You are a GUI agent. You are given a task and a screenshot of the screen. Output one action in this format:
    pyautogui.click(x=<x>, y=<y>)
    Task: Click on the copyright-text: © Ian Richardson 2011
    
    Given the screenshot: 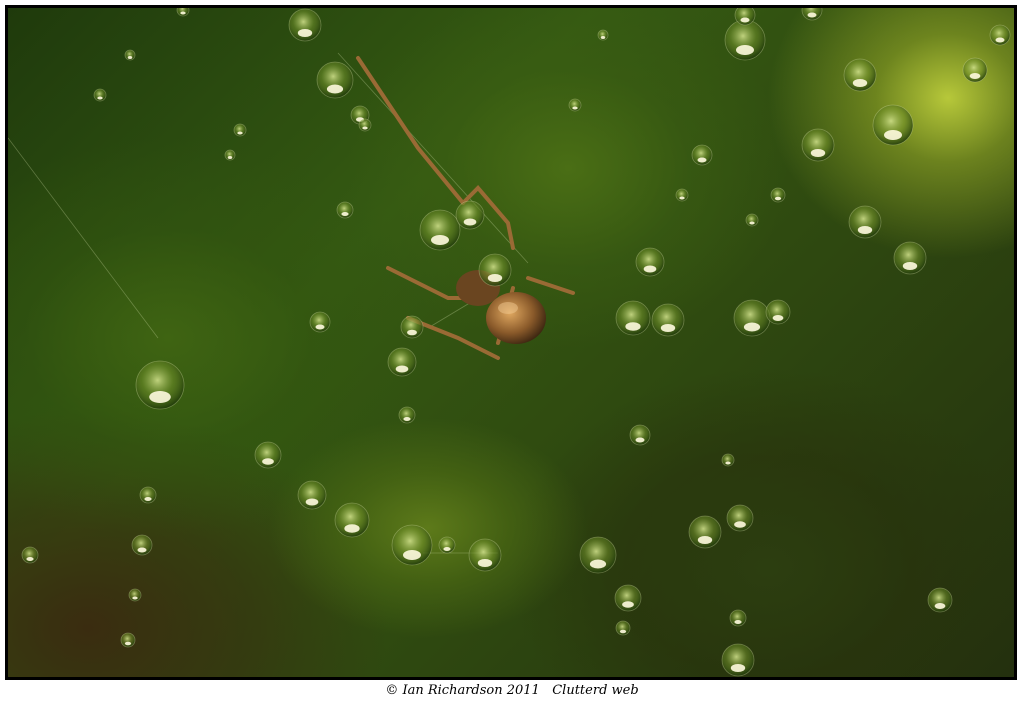 What is the action you would take?
    pyautogui.click(x=462, y=690)
    